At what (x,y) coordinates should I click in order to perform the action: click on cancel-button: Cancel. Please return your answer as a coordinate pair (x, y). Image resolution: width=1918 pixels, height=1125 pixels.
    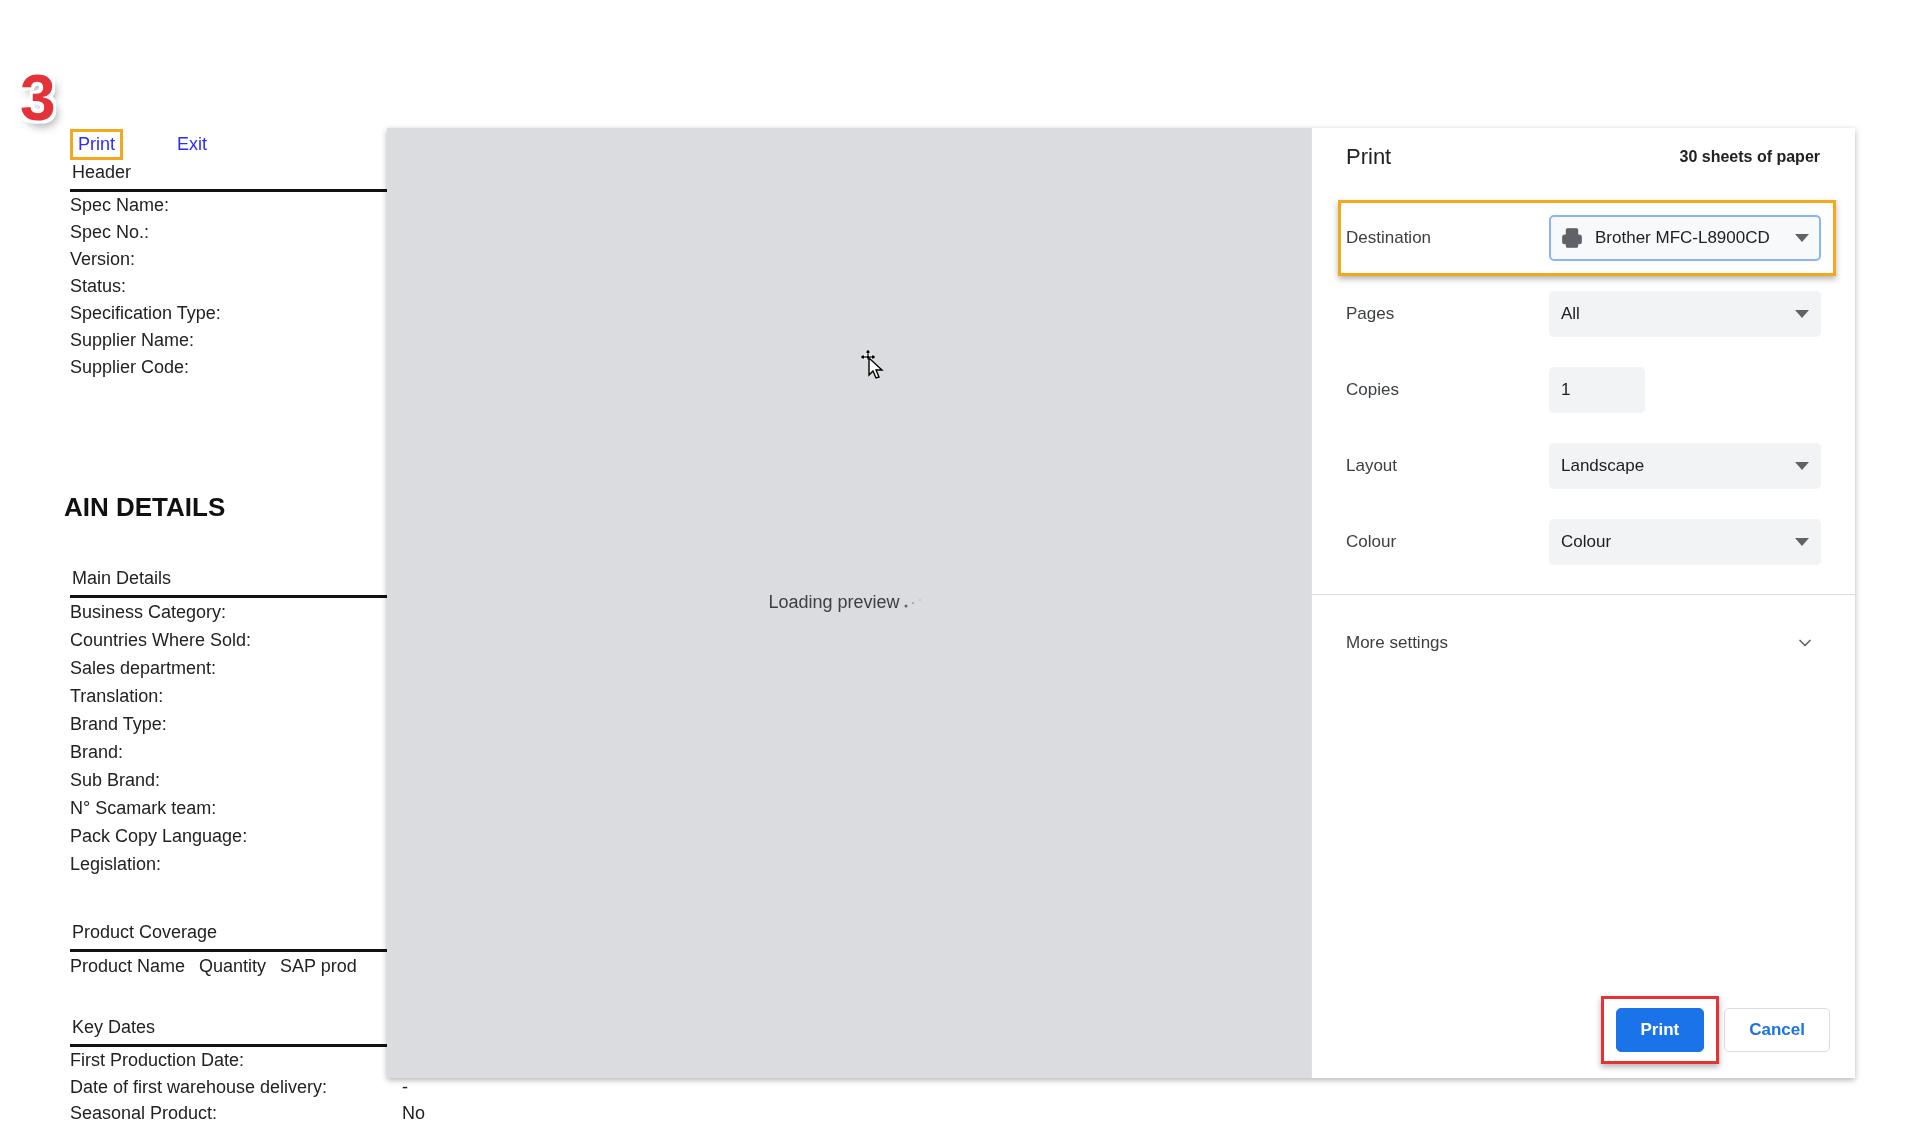
    Looking at the image, I should click on (1777, 1030).